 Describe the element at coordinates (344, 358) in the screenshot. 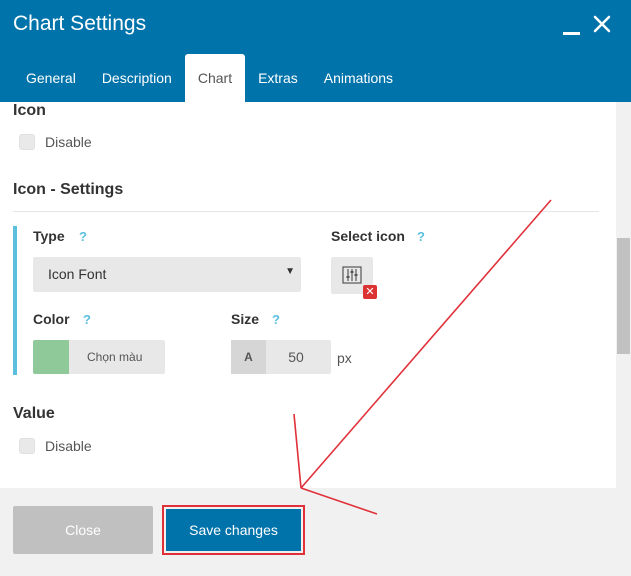

I see `size-unit: px` at that location.